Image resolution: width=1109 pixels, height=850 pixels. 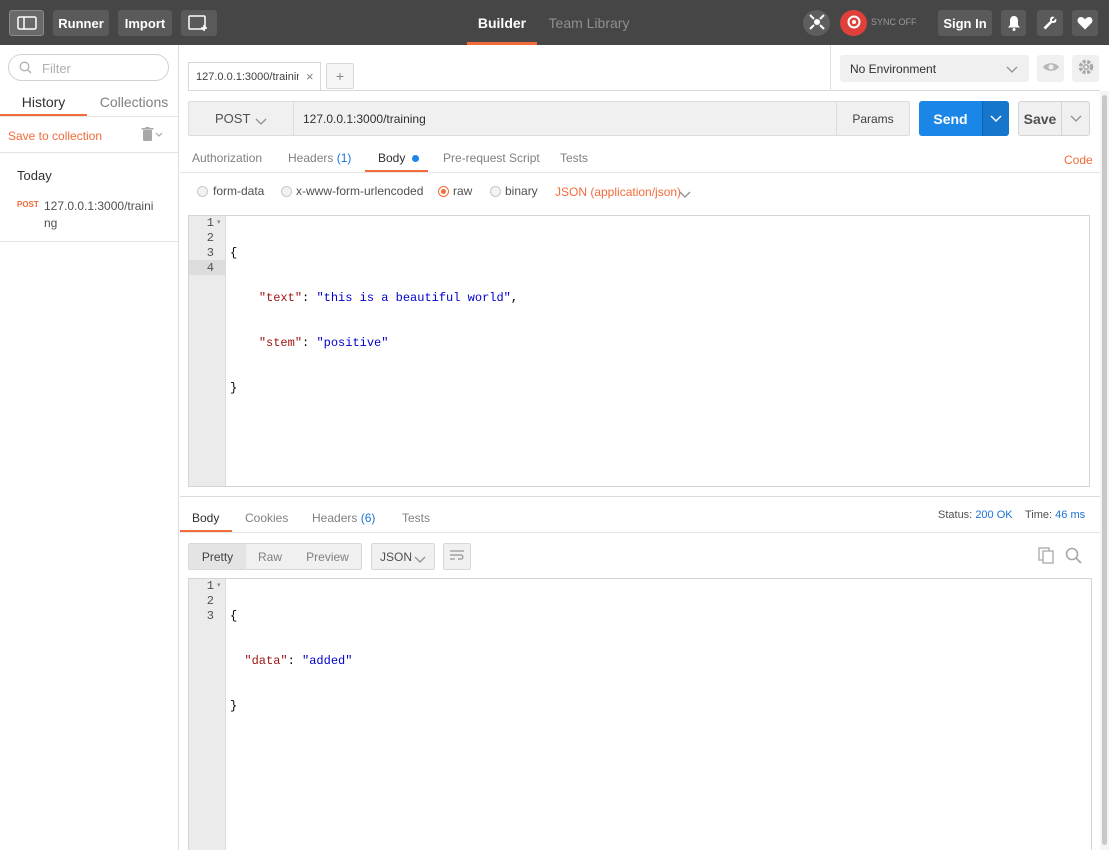 I want to click on clear-history-button, so click(x=153, y=135).